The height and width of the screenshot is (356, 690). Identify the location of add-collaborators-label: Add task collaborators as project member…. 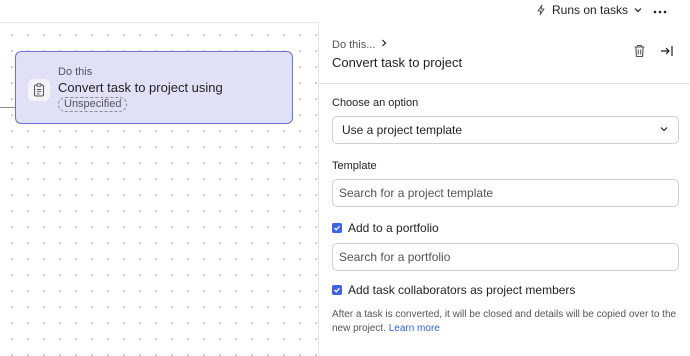
(462, 290).